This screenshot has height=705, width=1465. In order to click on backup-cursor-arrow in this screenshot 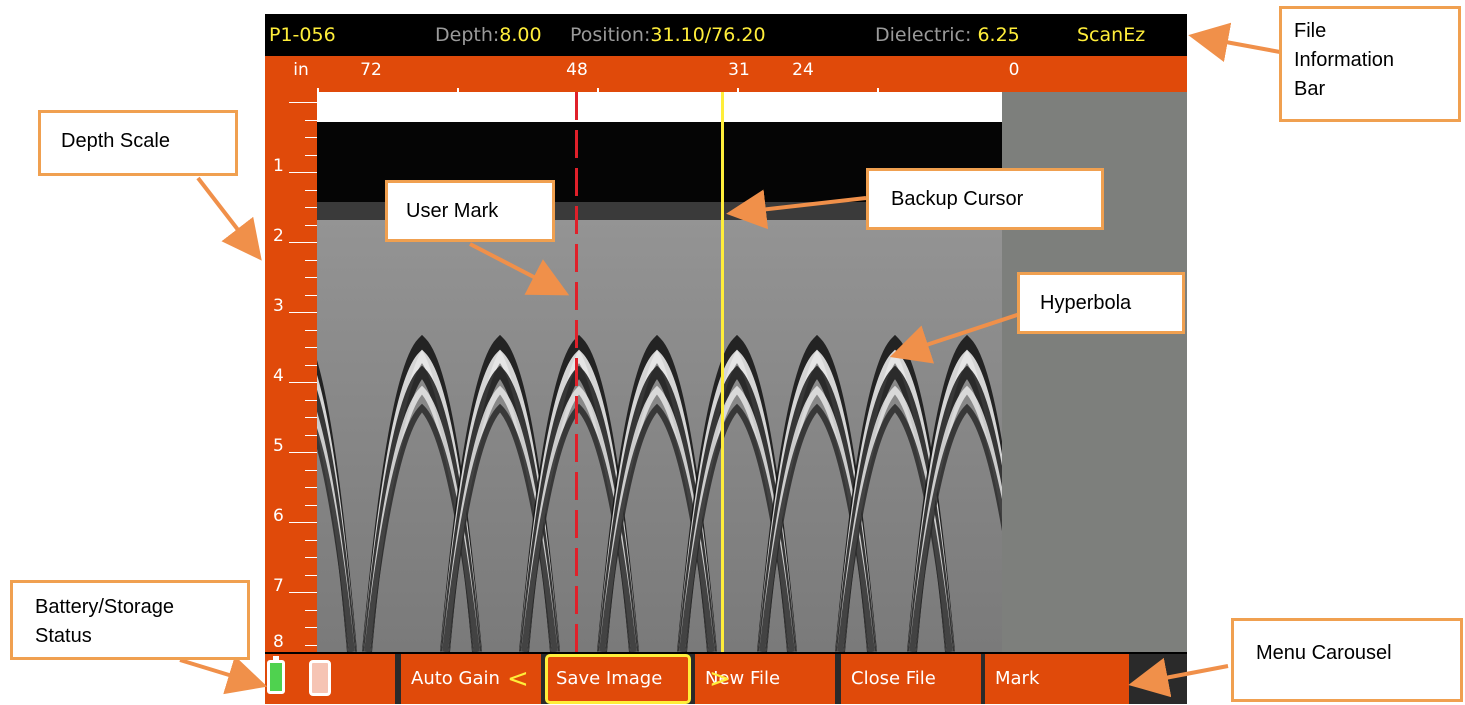, I will do `click(796, 209)`.